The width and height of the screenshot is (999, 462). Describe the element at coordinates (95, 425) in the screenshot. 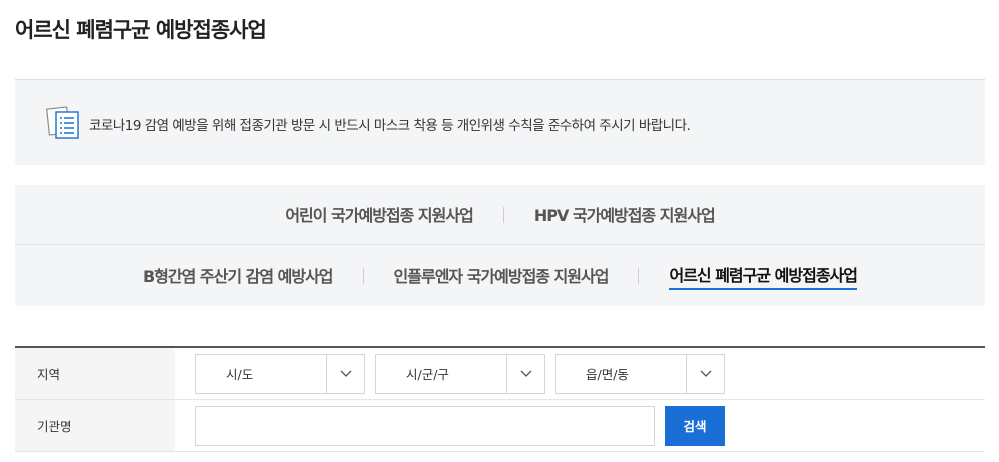

I see `institution-label: 기관명` at that location.